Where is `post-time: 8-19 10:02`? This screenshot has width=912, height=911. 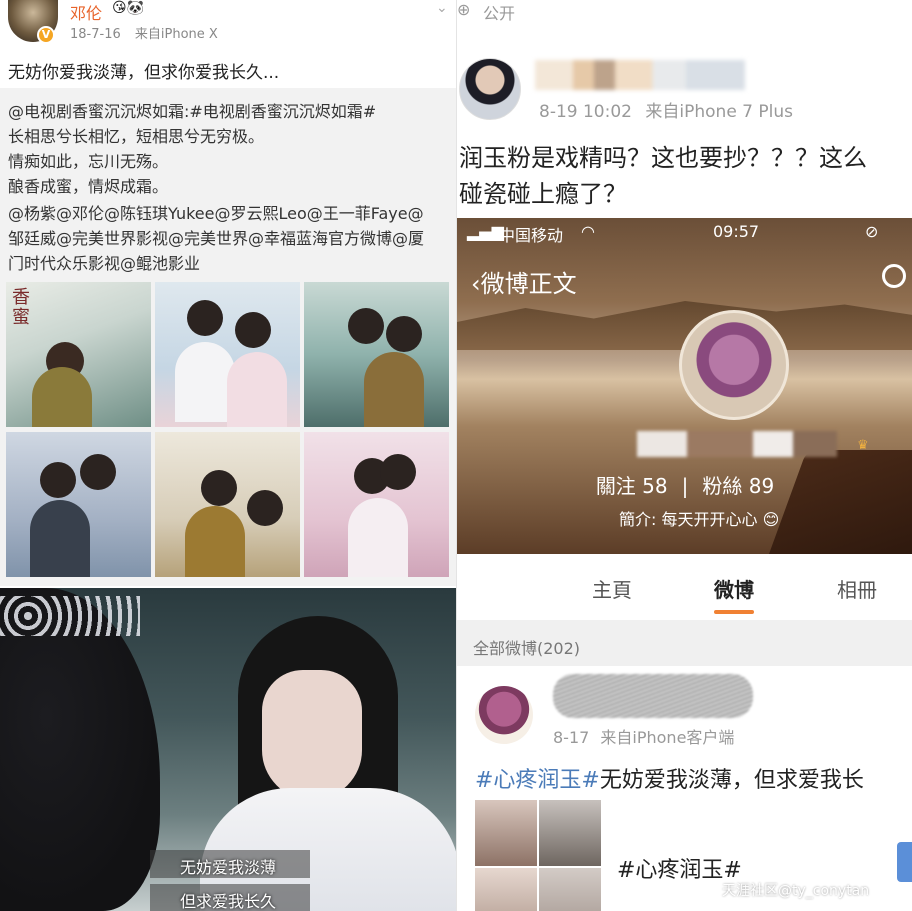 post-time: 8-19 10:02 is located at coordinates (585, 112).